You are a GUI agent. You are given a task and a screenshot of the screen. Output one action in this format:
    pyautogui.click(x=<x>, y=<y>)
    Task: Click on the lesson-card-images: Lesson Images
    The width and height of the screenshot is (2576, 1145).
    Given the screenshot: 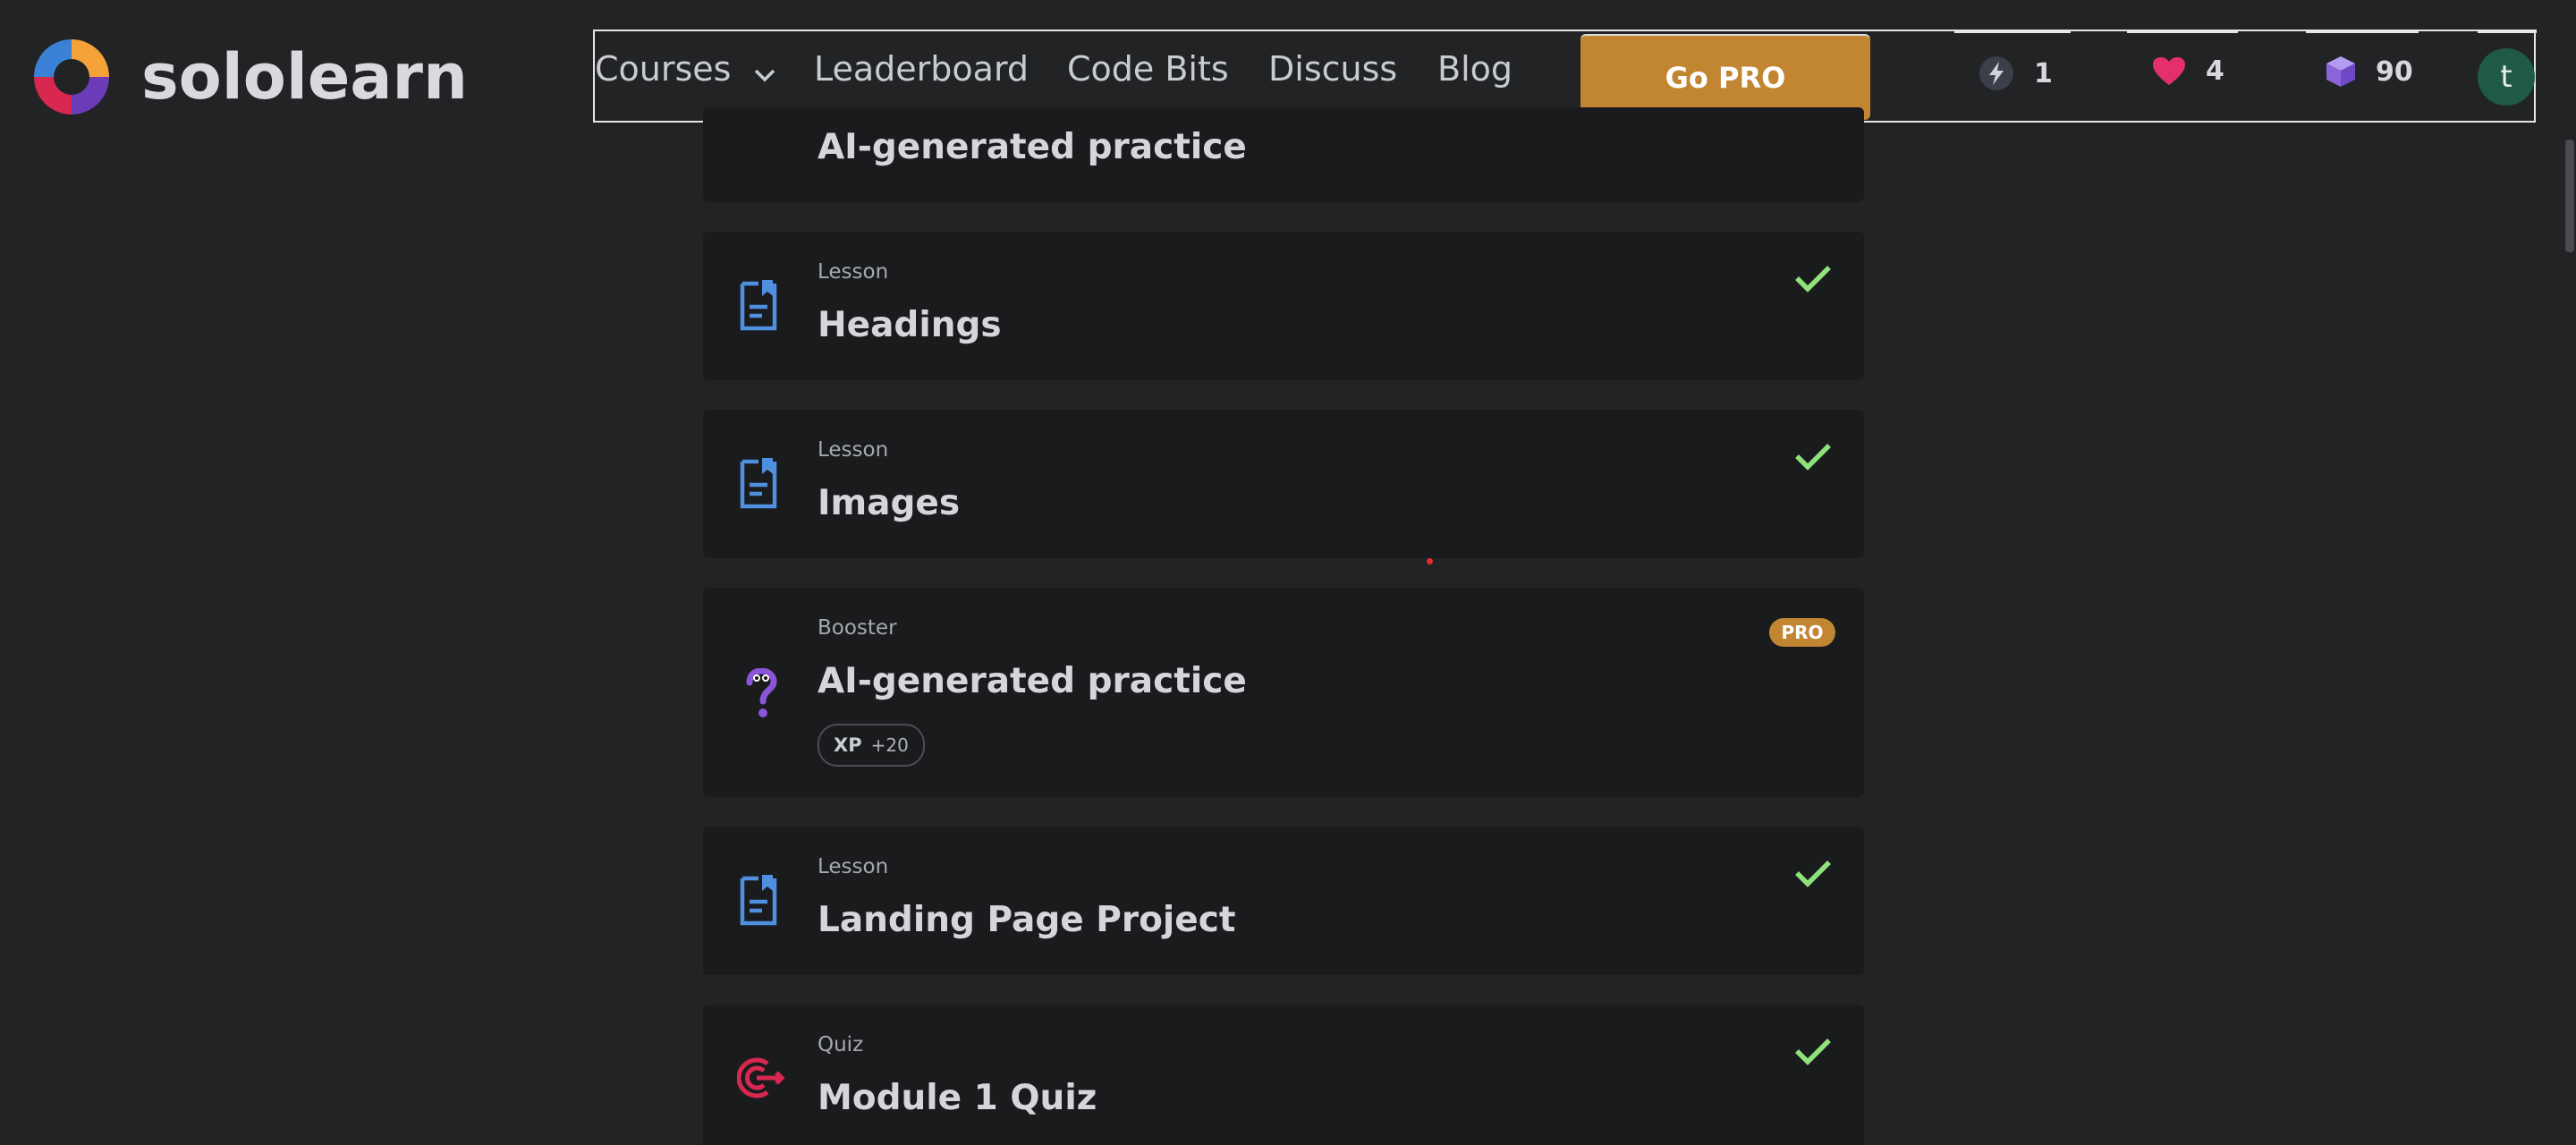 What is the action you would take?
    pyautogui.click(x=1283, y=484)
    